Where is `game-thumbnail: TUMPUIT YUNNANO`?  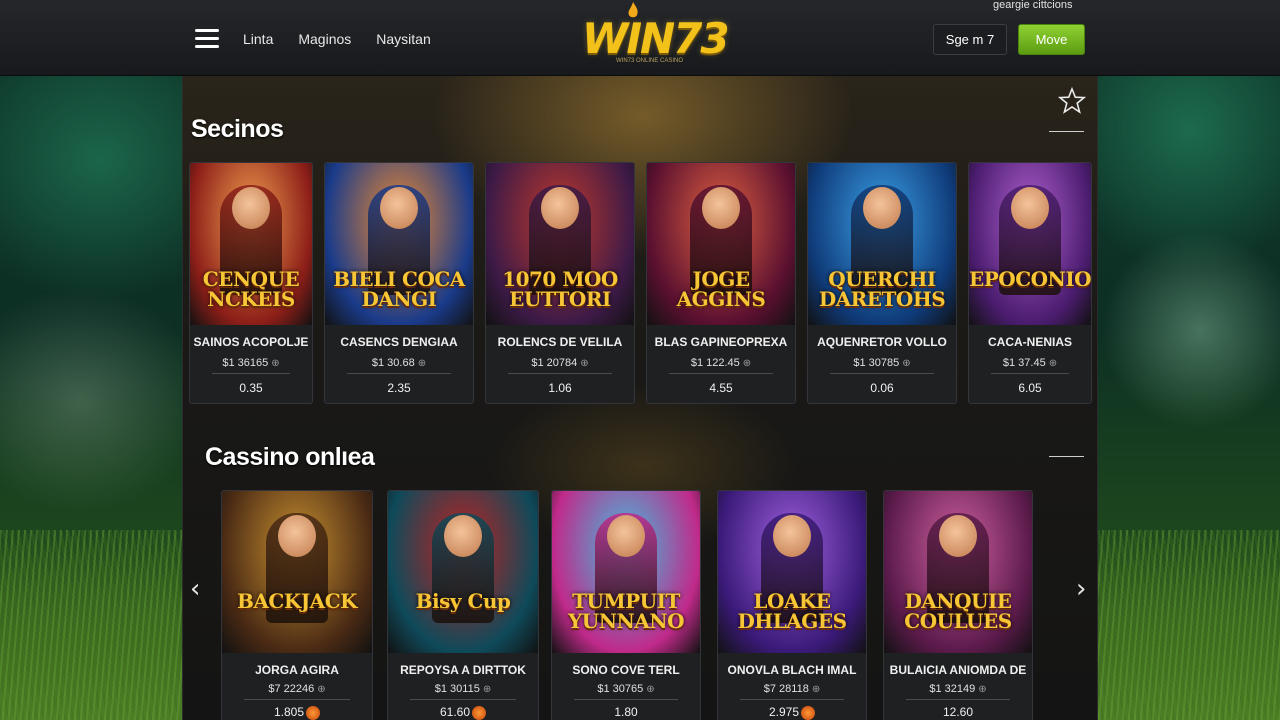 game-thumbnail: TUMPUIT YUNNANO is located at coordinates (626, 572).